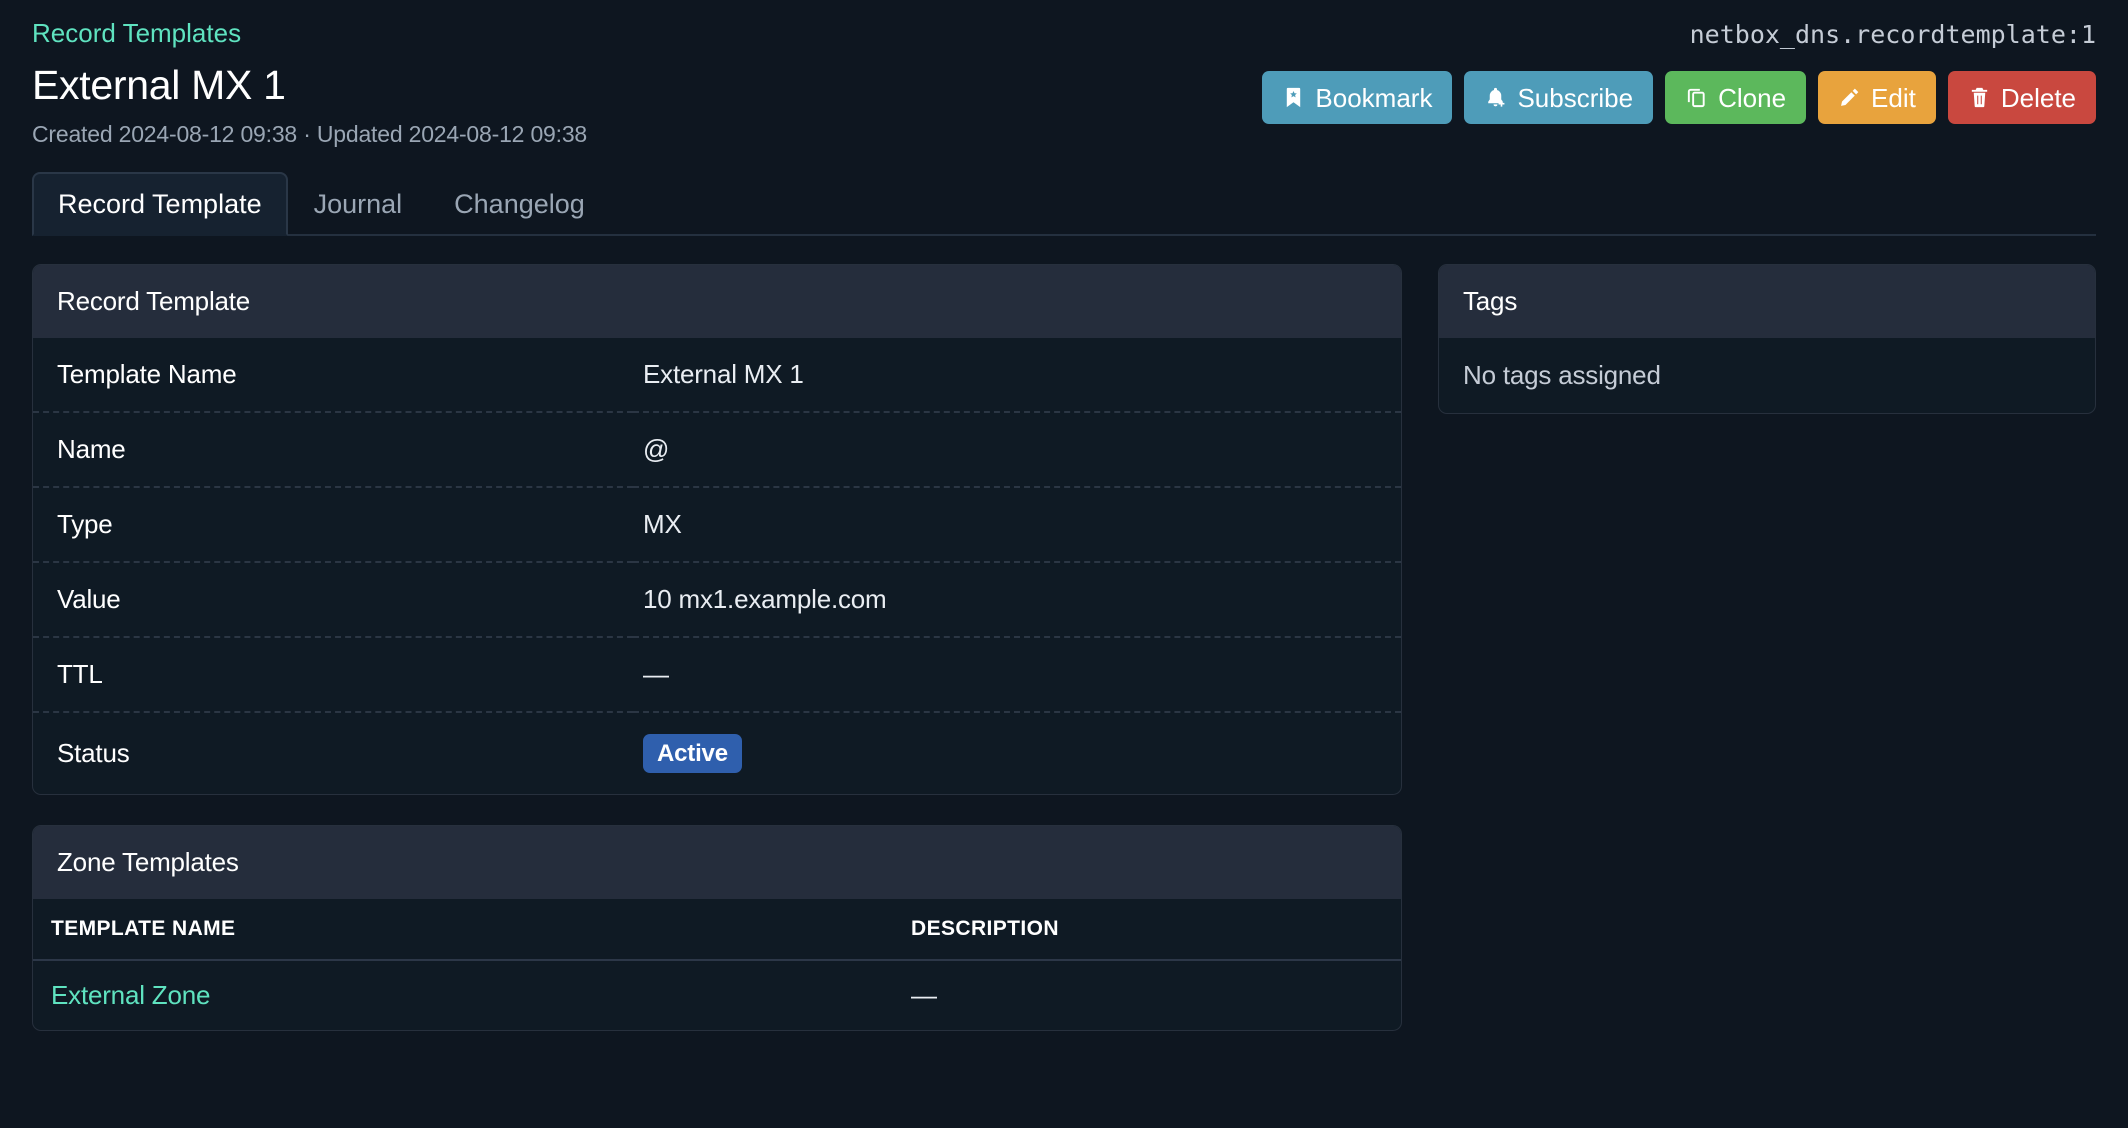 The width and height of the screenshot is (2128, 1128). Describe the element at coordinates (1767, 302) in the screenshot. I see `tags-card-title: Tags` at that location.